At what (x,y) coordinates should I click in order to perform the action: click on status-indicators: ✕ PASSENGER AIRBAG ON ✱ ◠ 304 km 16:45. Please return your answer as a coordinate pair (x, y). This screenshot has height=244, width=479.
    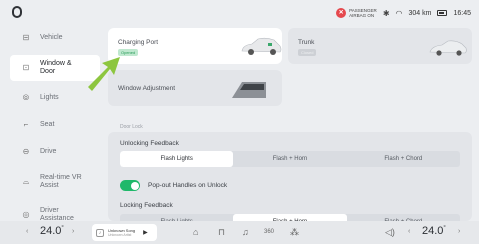
    Looking at the image, I should click on (403, 13).